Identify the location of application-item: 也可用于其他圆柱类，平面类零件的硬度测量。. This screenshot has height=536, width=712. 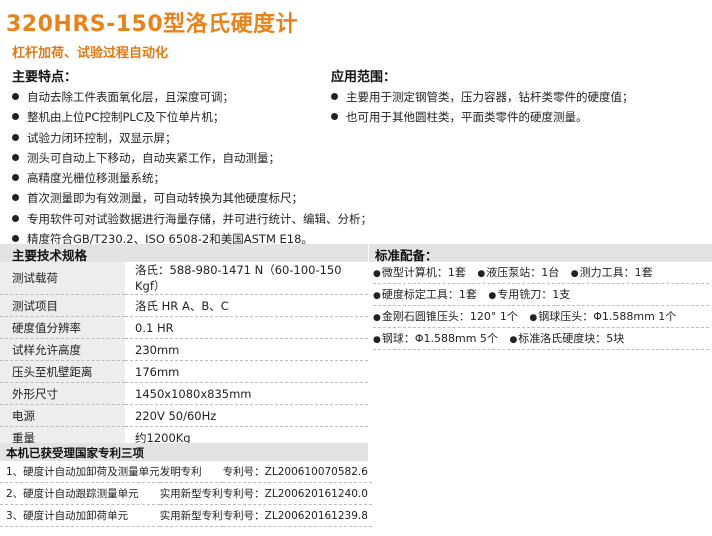
(521, 117).